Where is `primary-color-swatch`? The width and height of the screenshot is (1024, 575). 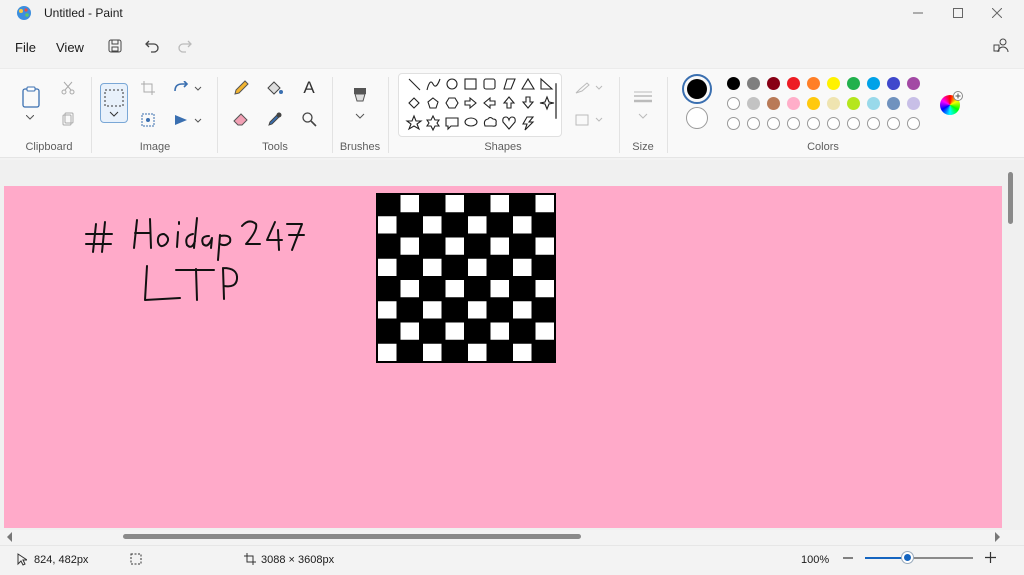
primary-color-swatch is located at coordinates (697, 89).